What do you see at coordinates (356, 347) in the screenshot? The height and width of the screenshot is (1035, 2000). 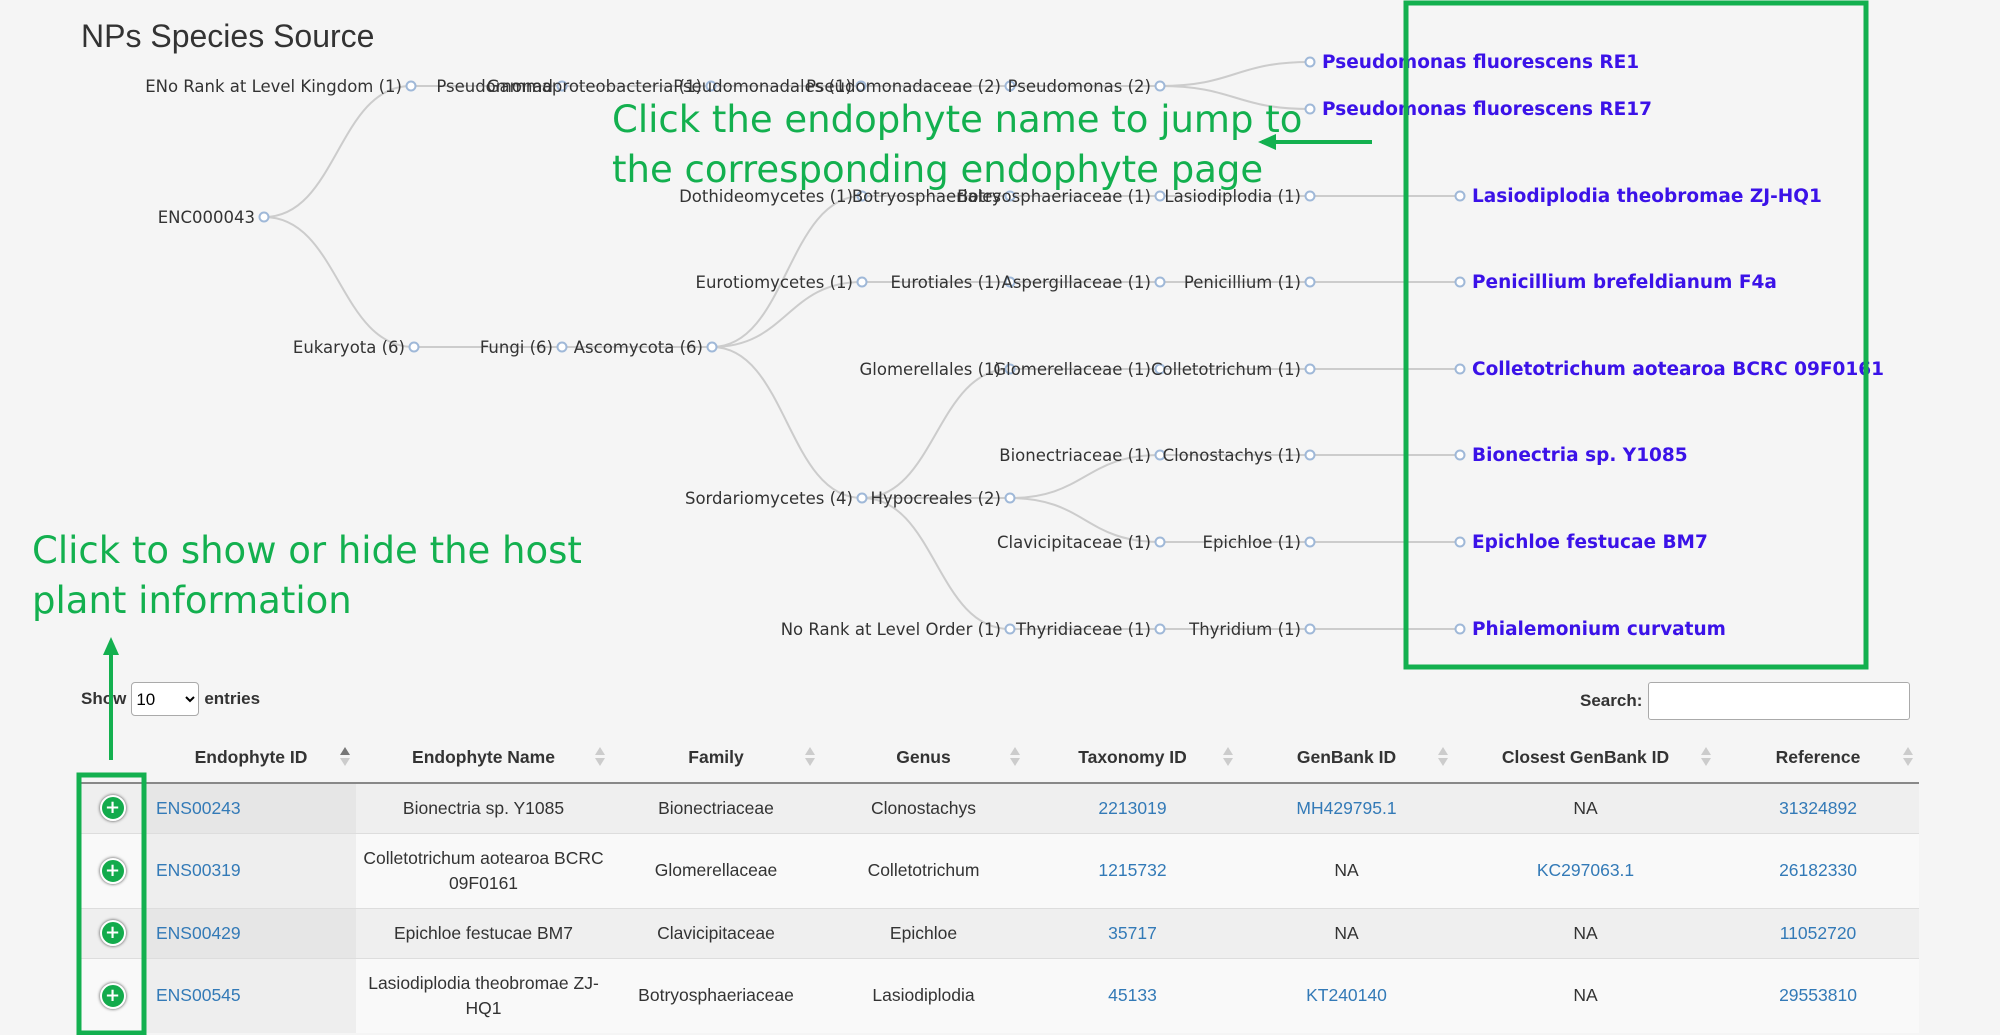 I see `tree-node: Eukaryota (6)` at bounding box center [356, 347].